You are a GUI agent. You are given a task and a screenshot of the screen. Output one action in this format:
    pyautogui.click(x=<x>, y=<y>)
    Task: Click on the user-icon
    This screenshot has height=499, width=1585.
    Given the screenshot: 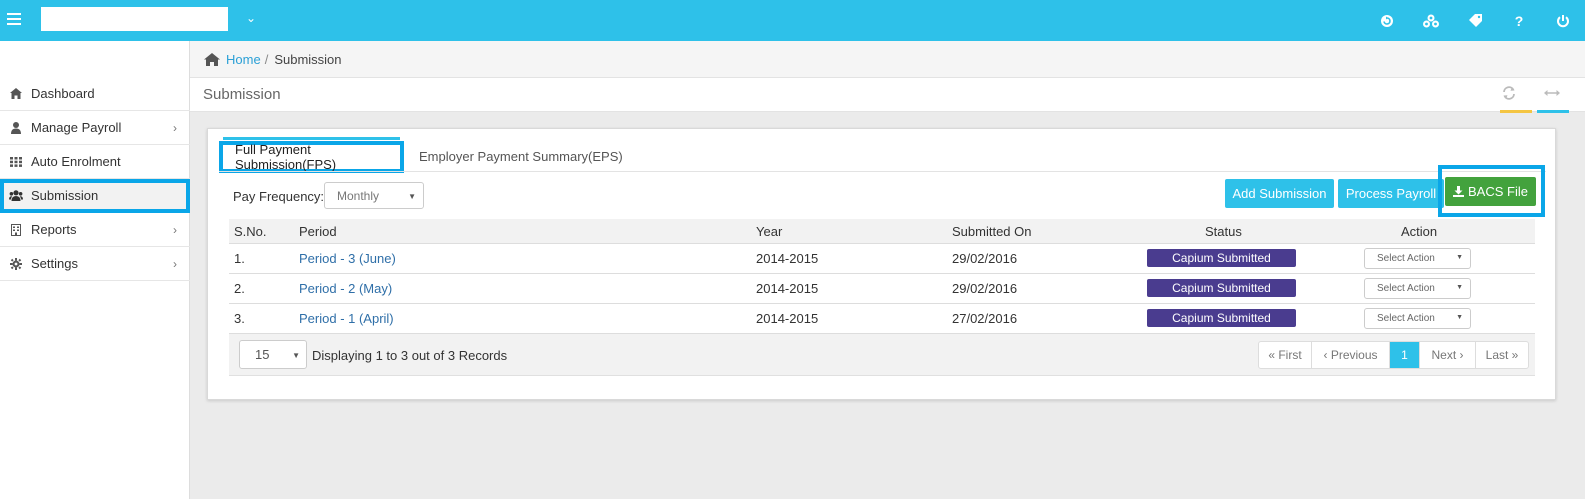 What is the action you would take?
    pyautogui.click(x=16, y=127)
    